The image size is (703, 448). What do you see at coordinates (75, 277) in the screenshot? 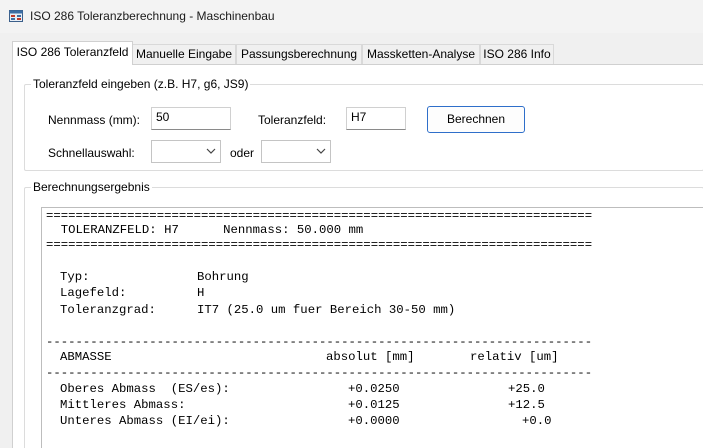
I see `info-key-typ: Typ:` at bounding box center [75, 277].